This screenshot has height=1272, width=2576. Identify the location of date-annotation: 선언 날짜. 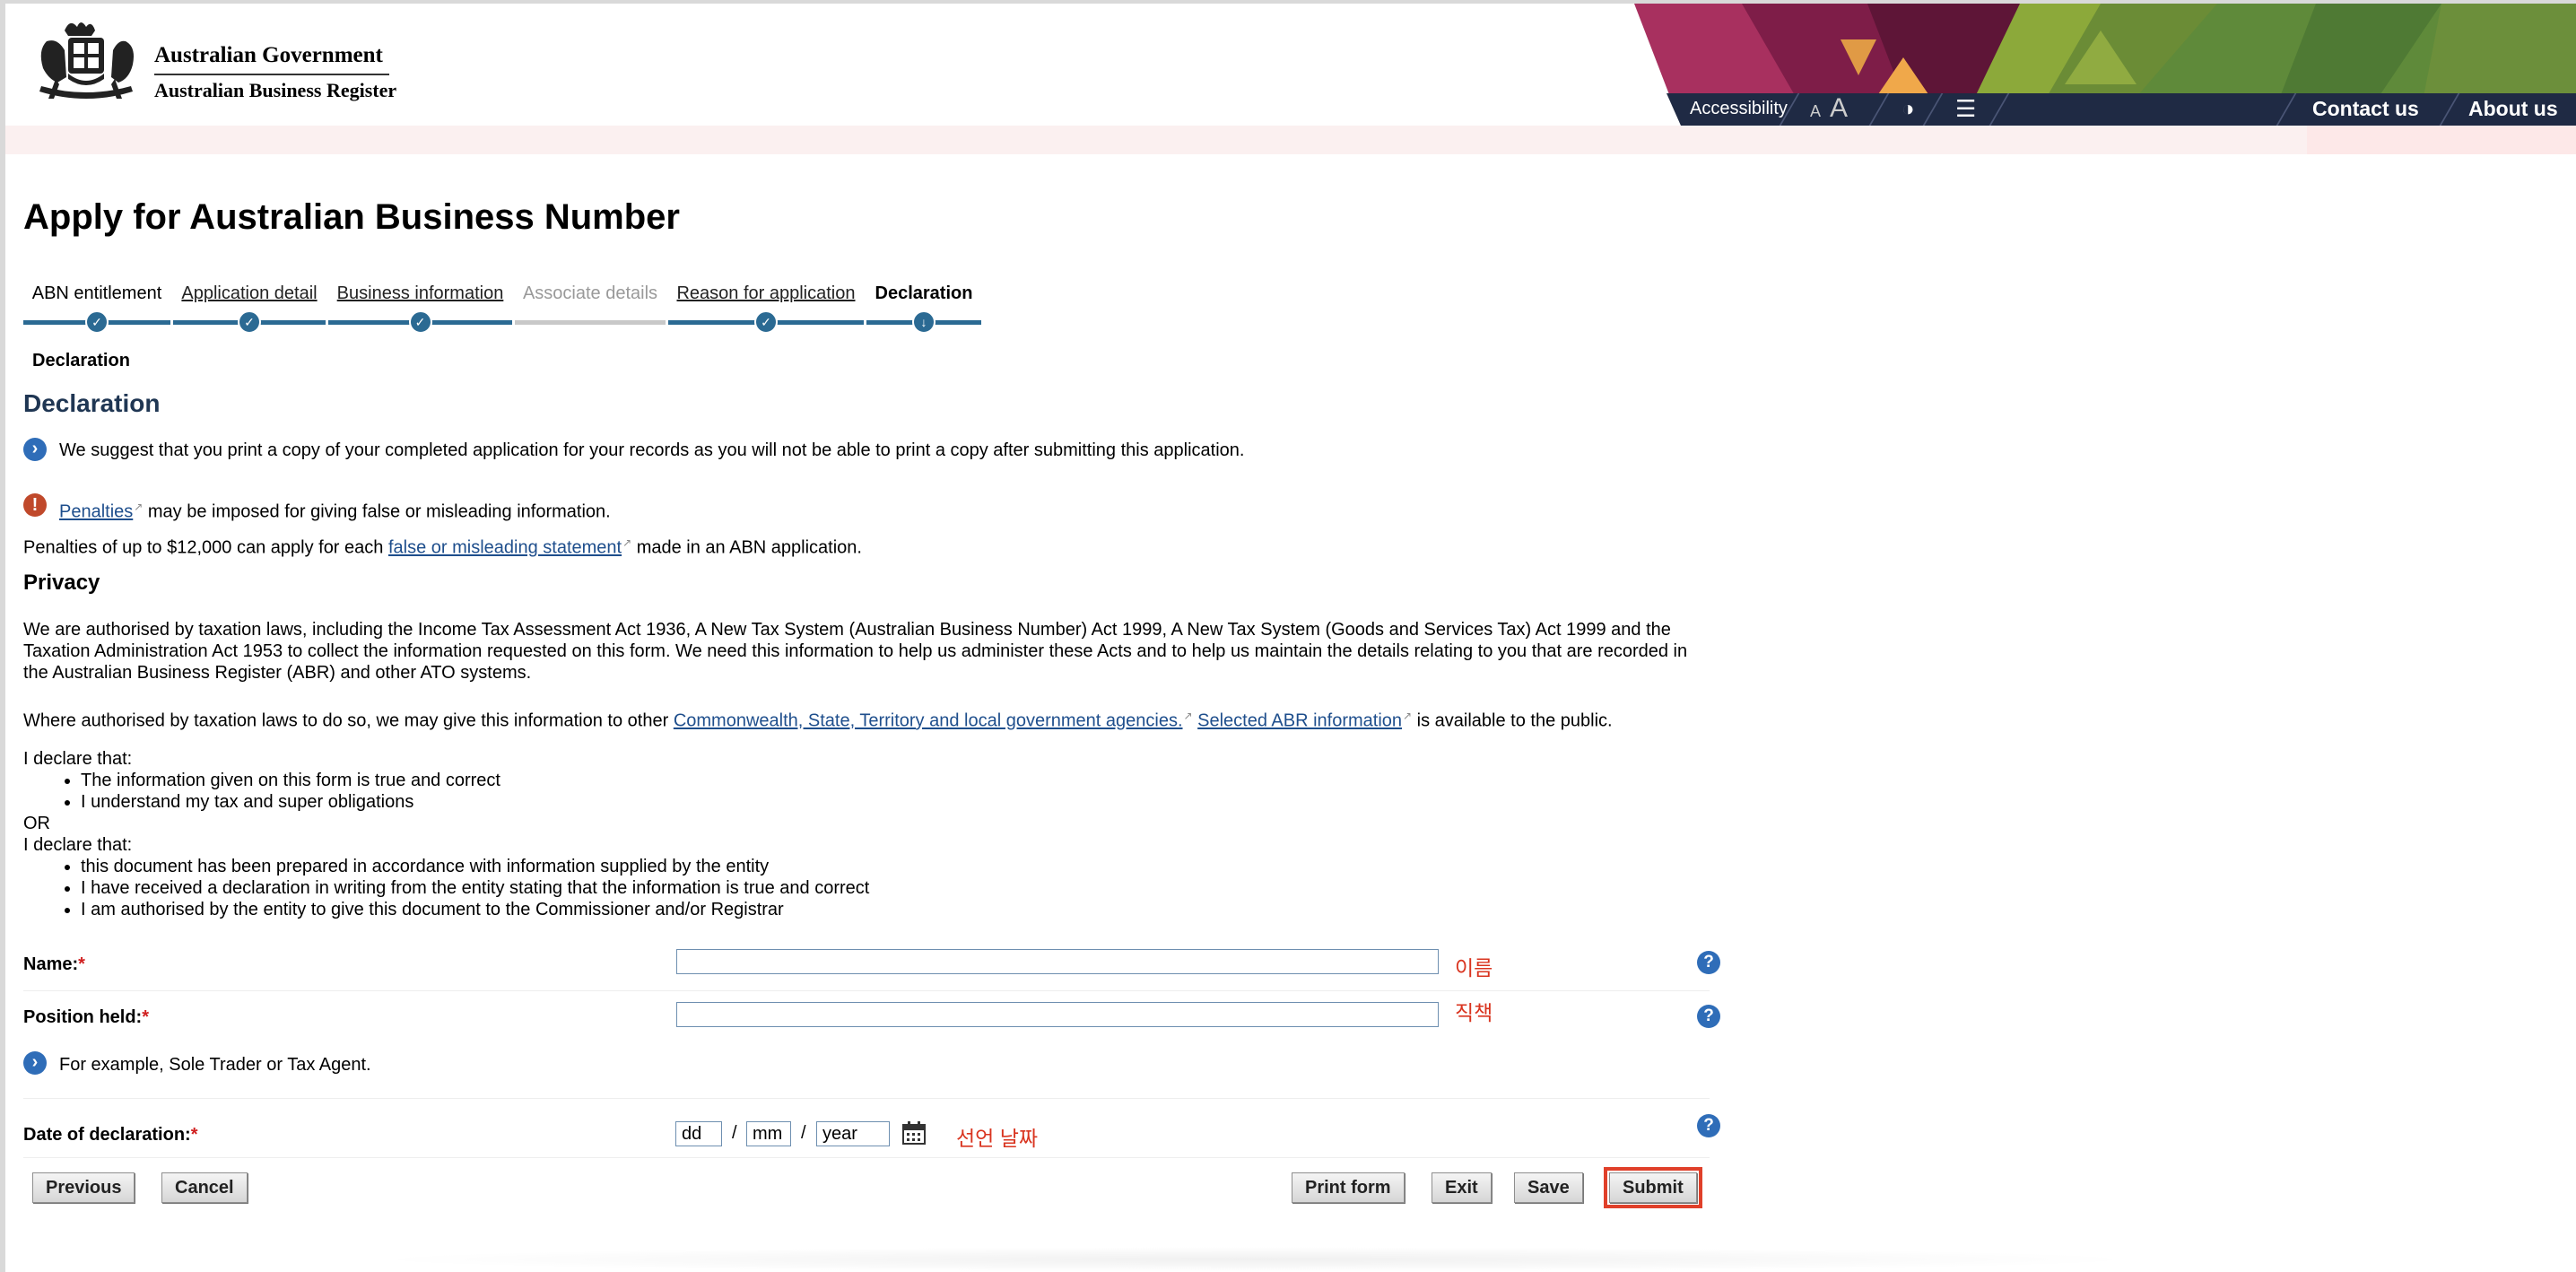
(997, 1138).